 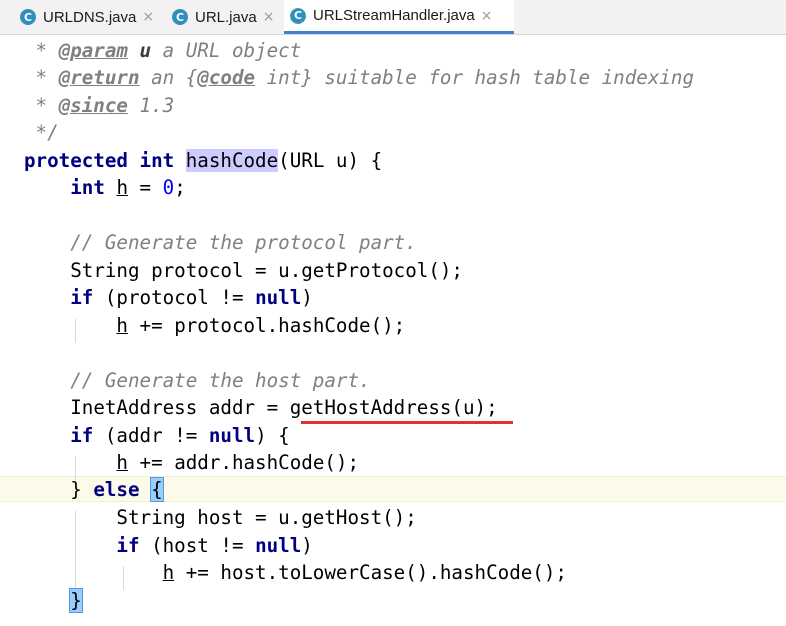 I want to click on code-line: * @param u a URL object, so click(x=163, y=50).